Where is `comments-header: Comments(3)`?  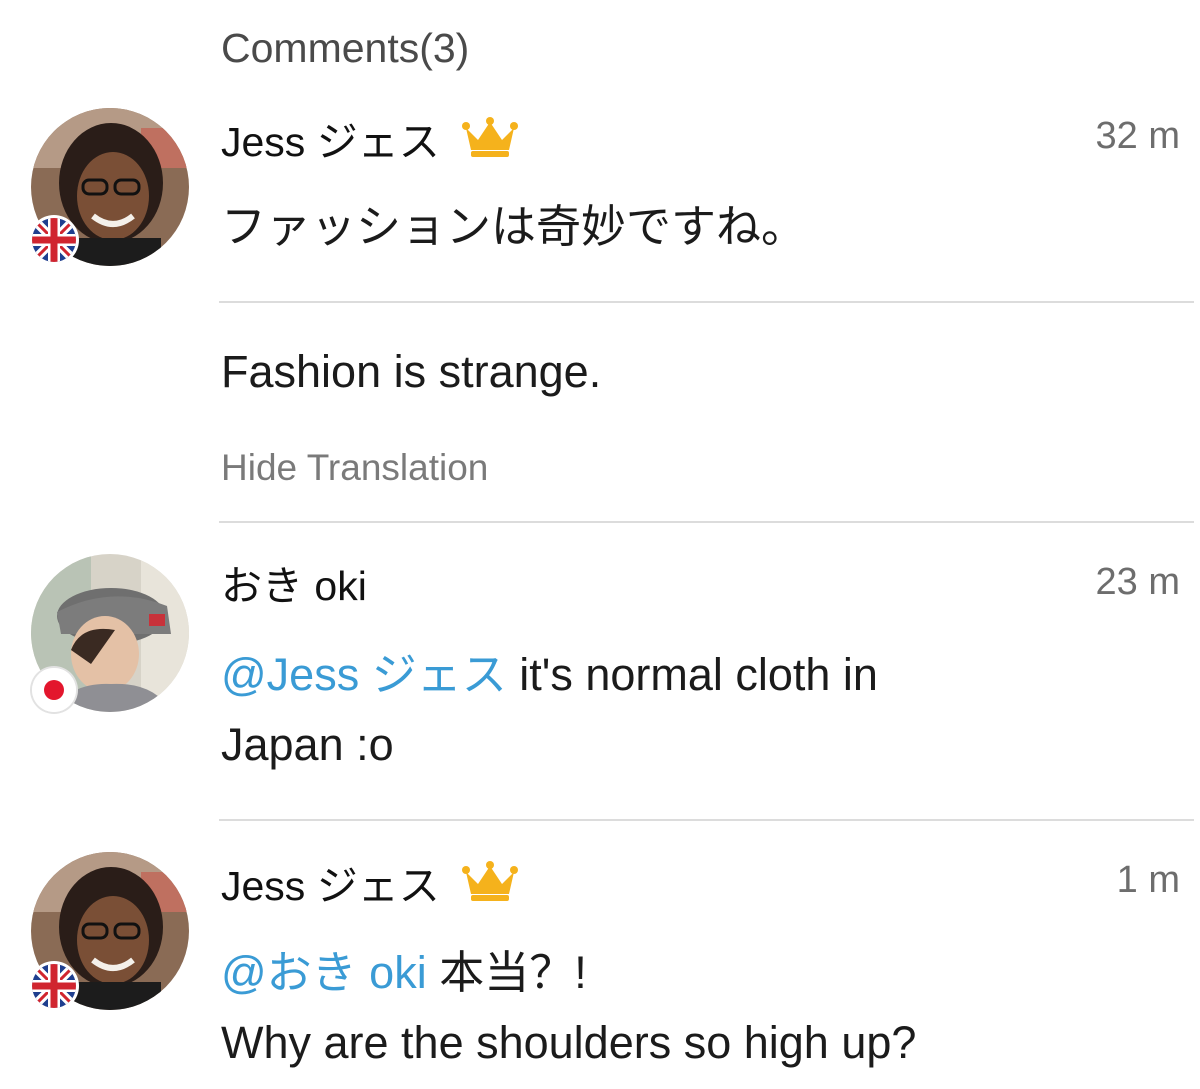
comments-header: Comments(3) is located at coordinates (345, 48).